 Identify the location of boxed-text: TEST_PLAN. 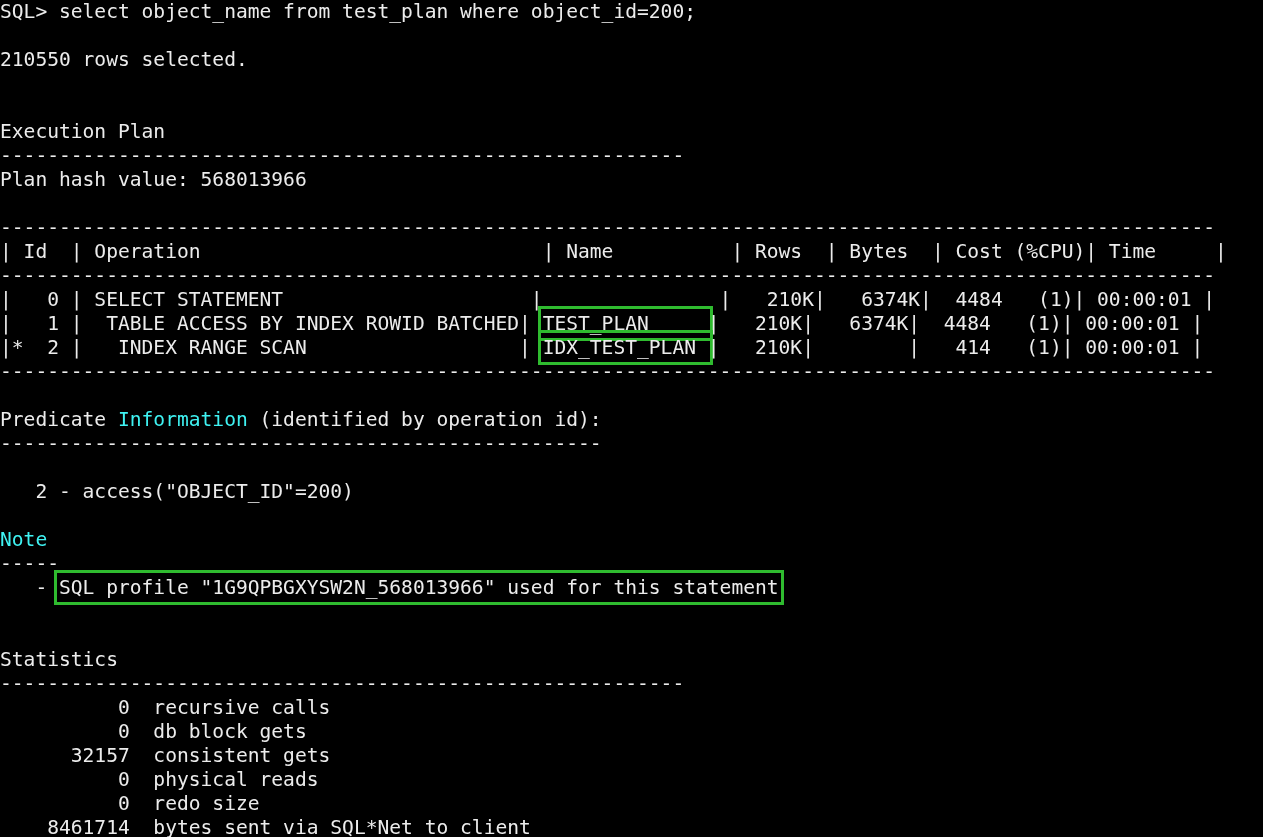
(625, 323).